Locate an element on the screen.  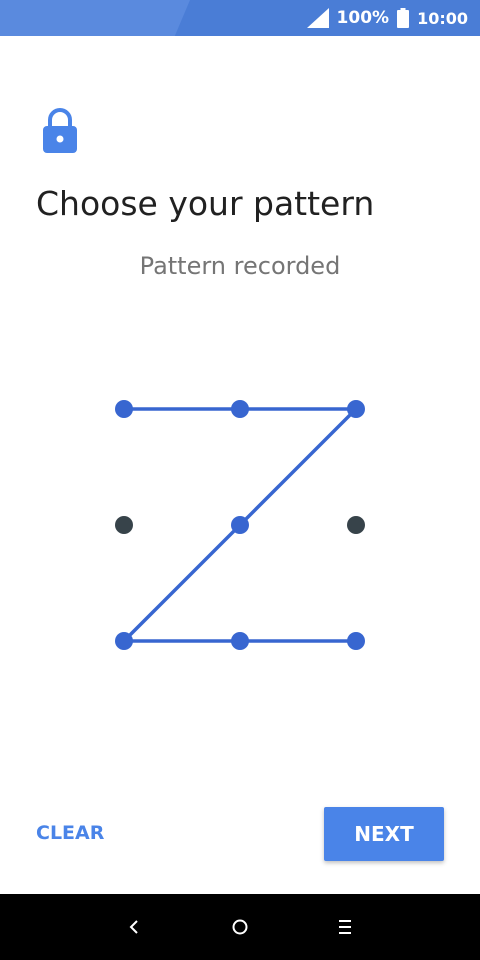
status-bar-shade is located at coordinates (95, 18).